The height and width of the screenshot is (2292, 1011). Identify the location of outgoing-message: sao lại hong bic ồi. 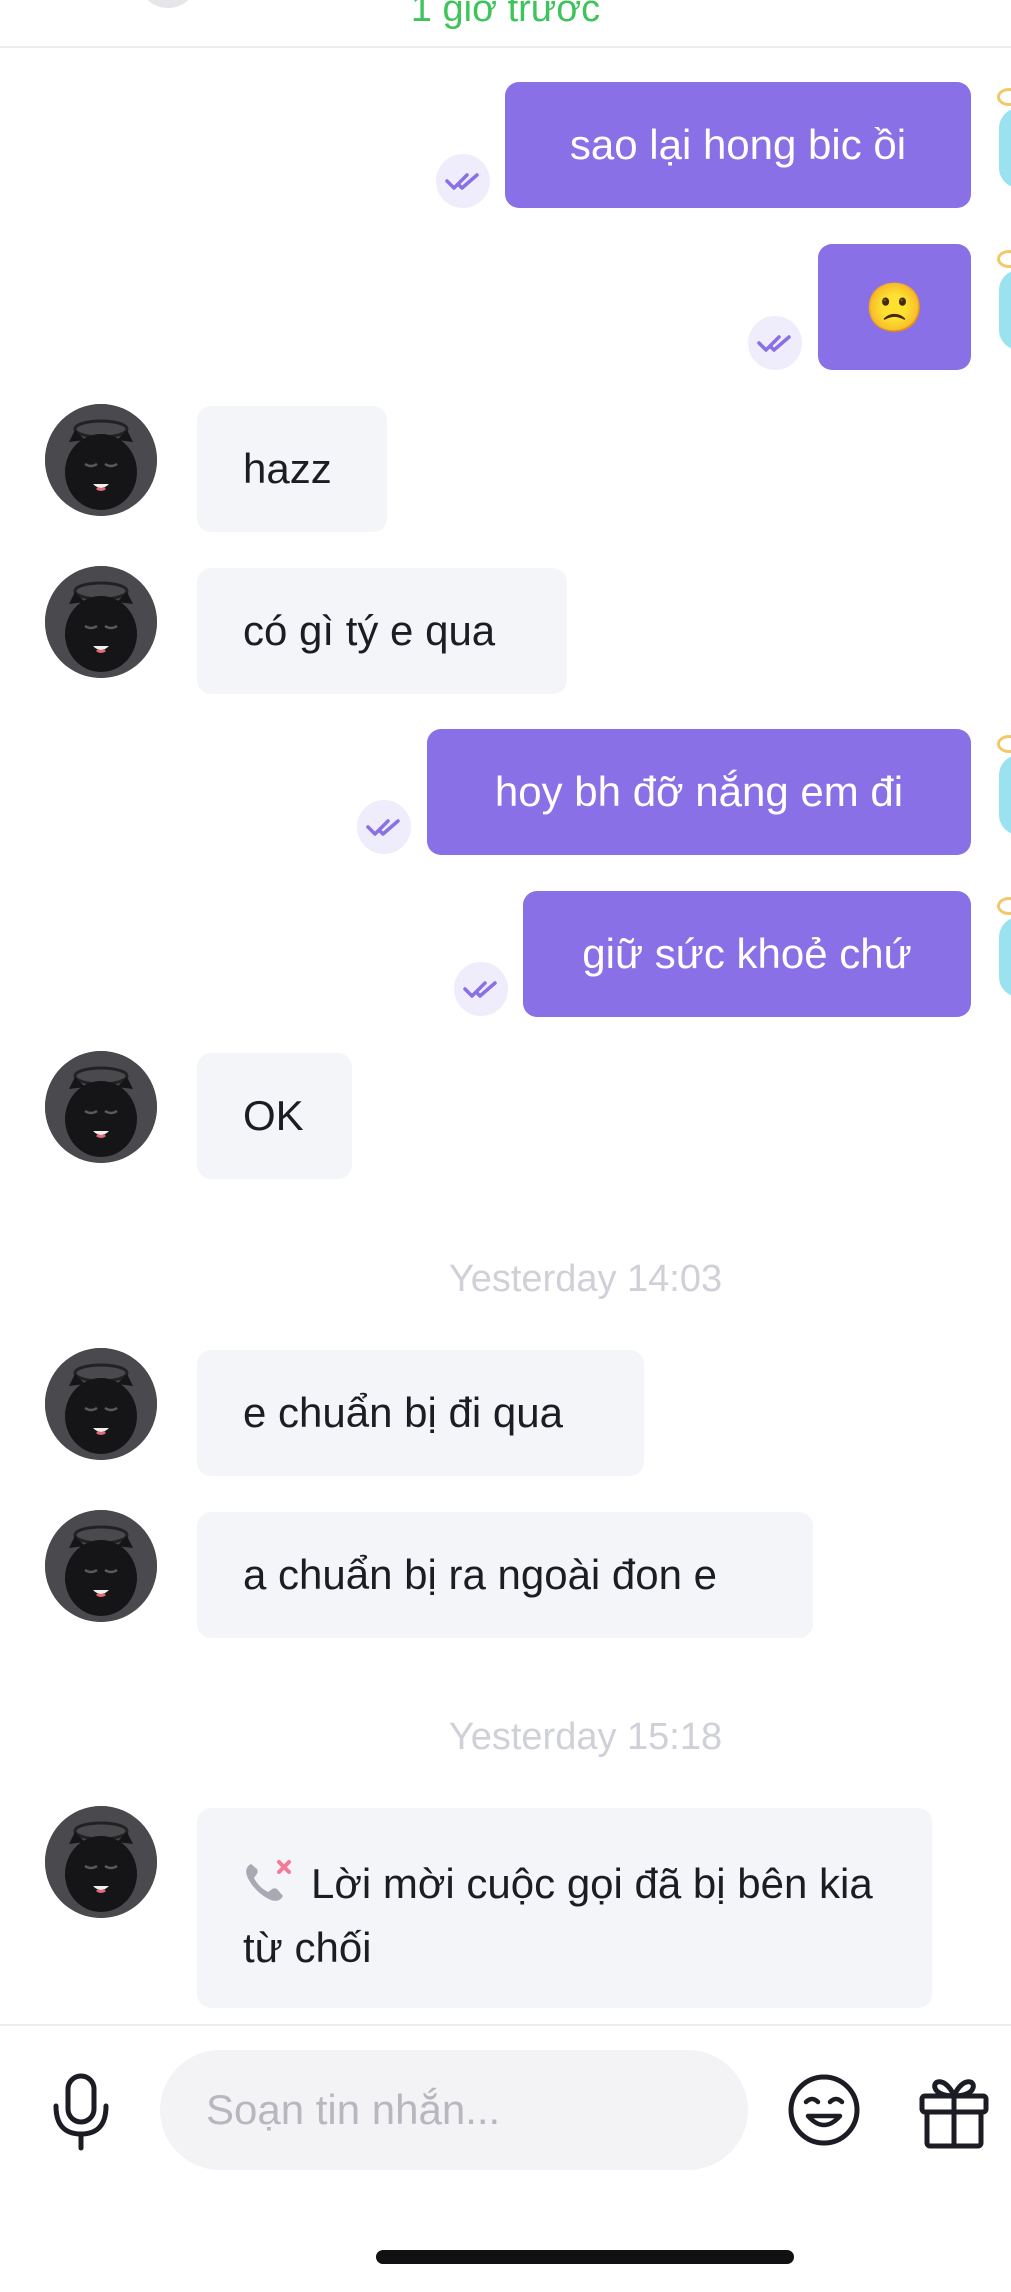
(738, 145).